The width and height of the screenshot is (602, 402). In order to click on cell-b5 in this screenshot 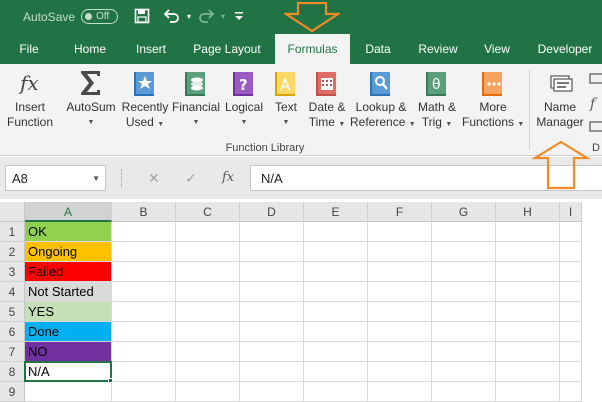, I will do `click(144, 312)`.